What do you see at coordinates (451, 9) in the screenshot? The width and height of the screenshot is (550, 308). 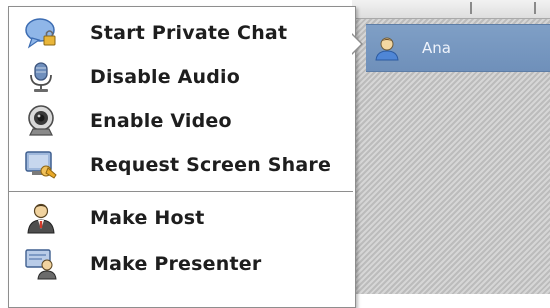 I see `attendee-list-header` at bounding box center [451, 9].